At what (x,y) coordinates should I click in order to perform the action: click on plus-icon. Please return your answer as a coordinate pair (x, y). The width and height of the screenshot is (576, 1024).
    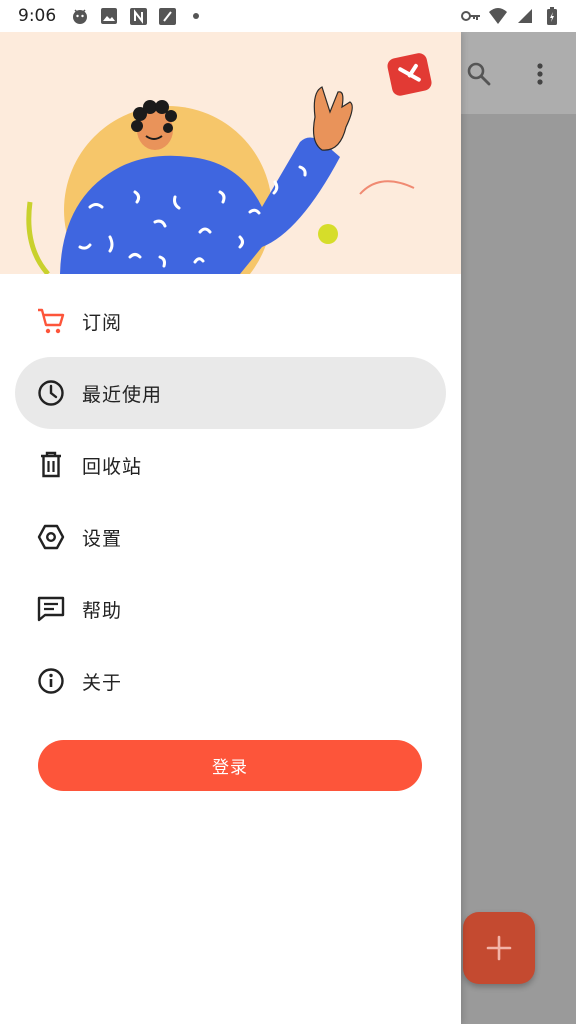
    Looking at the image, I should click on (499, 948).